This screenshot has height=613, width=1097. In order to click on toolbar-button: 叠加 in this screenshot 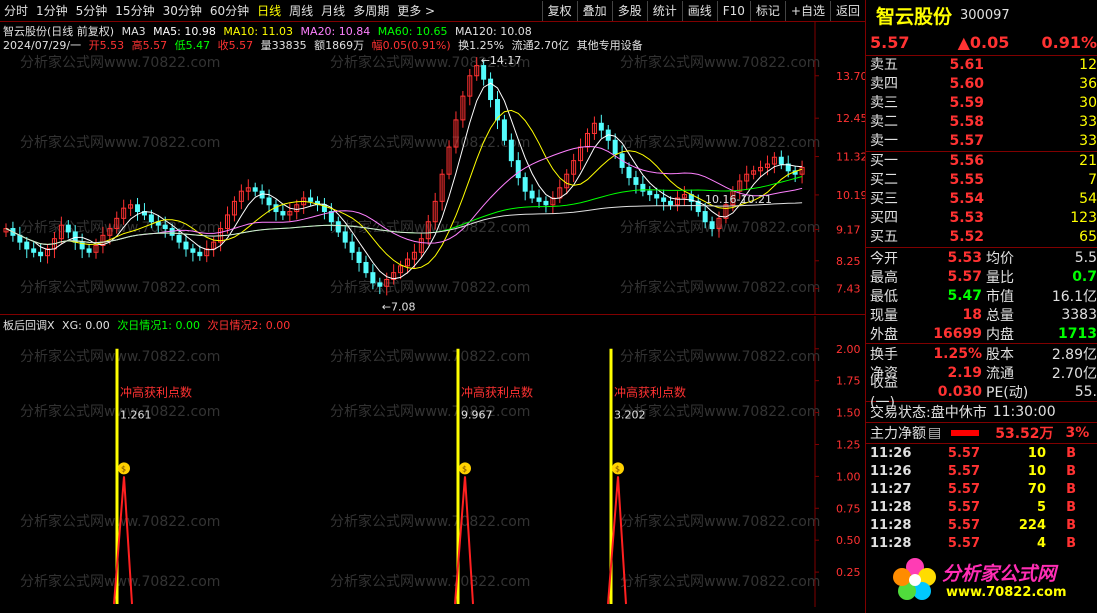, I will do `click(594, 10)`.